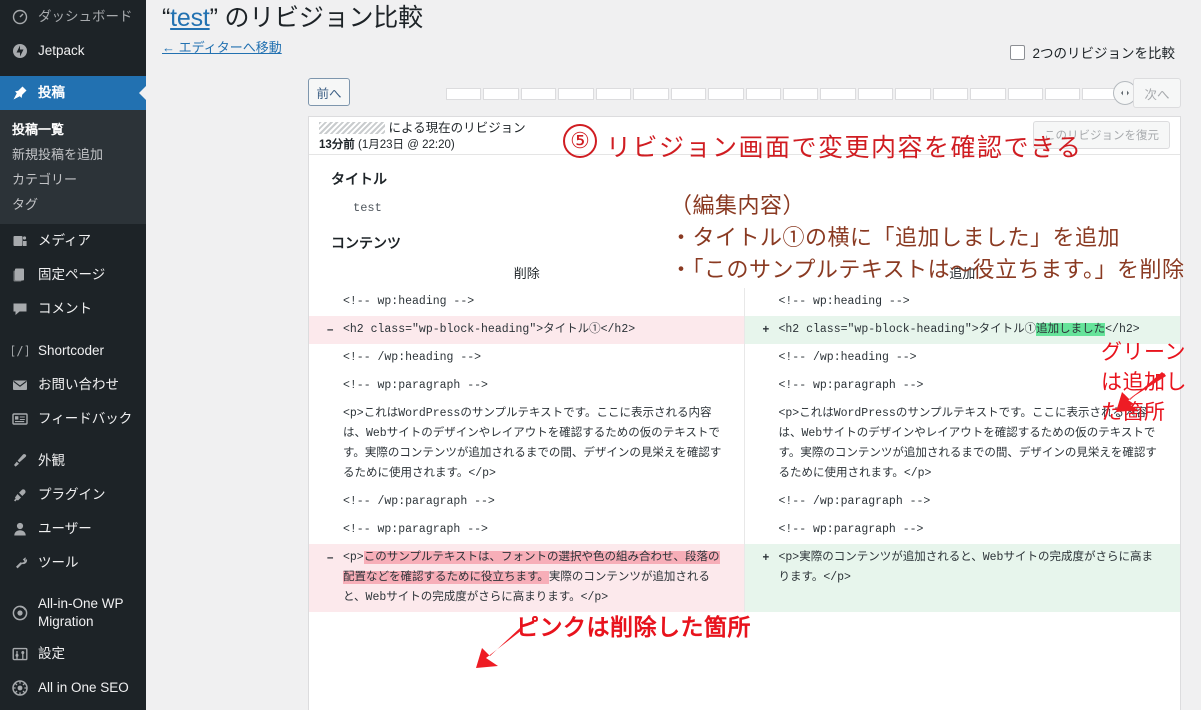  Describe the element at coordinates (73, 178) in the screenshot. I see `submenu-item: カテゴリー` at that location.